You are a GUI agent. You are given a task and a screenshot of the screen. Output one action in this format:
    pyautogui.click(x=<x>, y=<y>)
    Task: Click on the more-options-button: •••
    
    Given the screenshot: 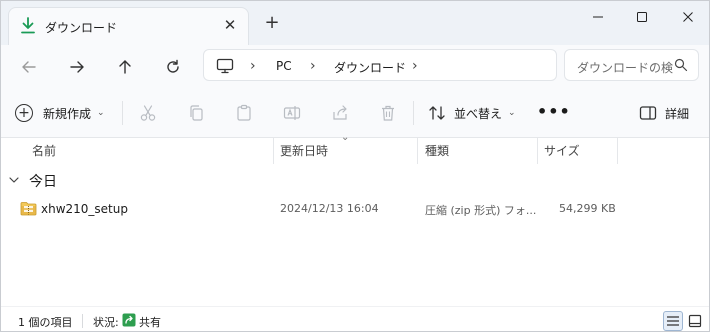 What is the action you would take?
    pyautogui.click(x=553, y=113)
    